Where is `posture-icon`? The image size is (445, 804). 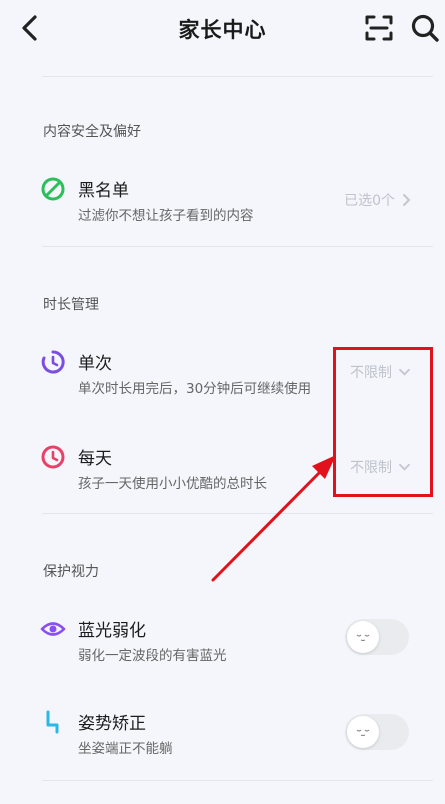 posture-icon is located at coordinates (52, 722).